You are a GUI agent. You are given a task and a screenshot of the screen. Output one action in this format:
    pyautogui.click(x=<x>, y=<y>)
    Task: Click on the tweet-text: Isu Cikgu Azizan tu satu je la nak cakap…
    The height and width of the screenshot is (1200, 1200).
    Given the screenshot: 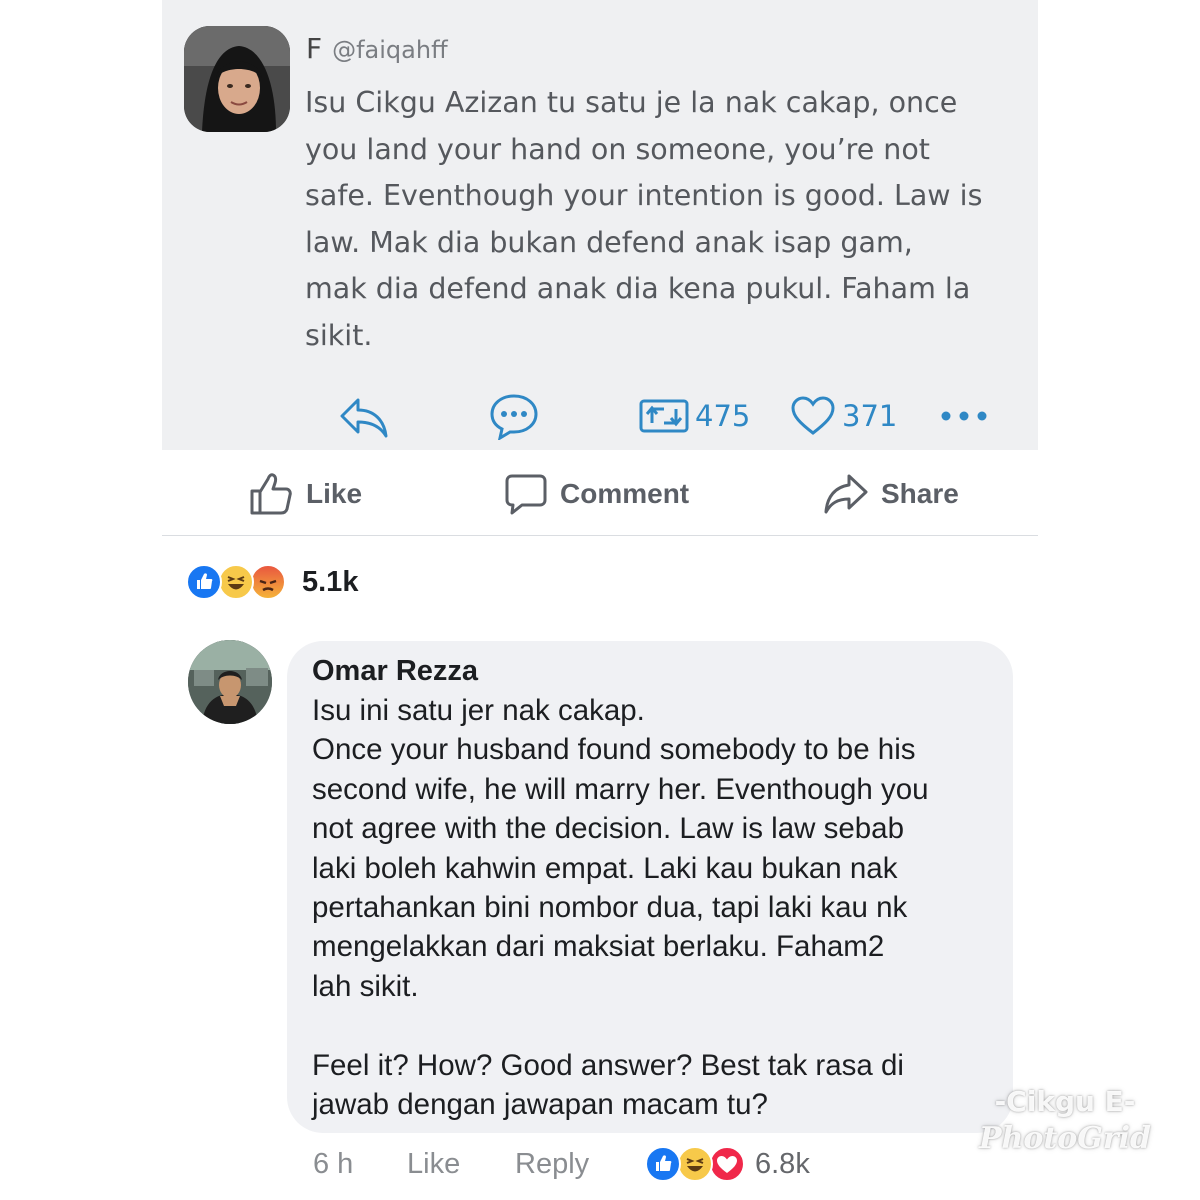 What is the action you would take?
    pyautogui.click(x=644, y=219)
    